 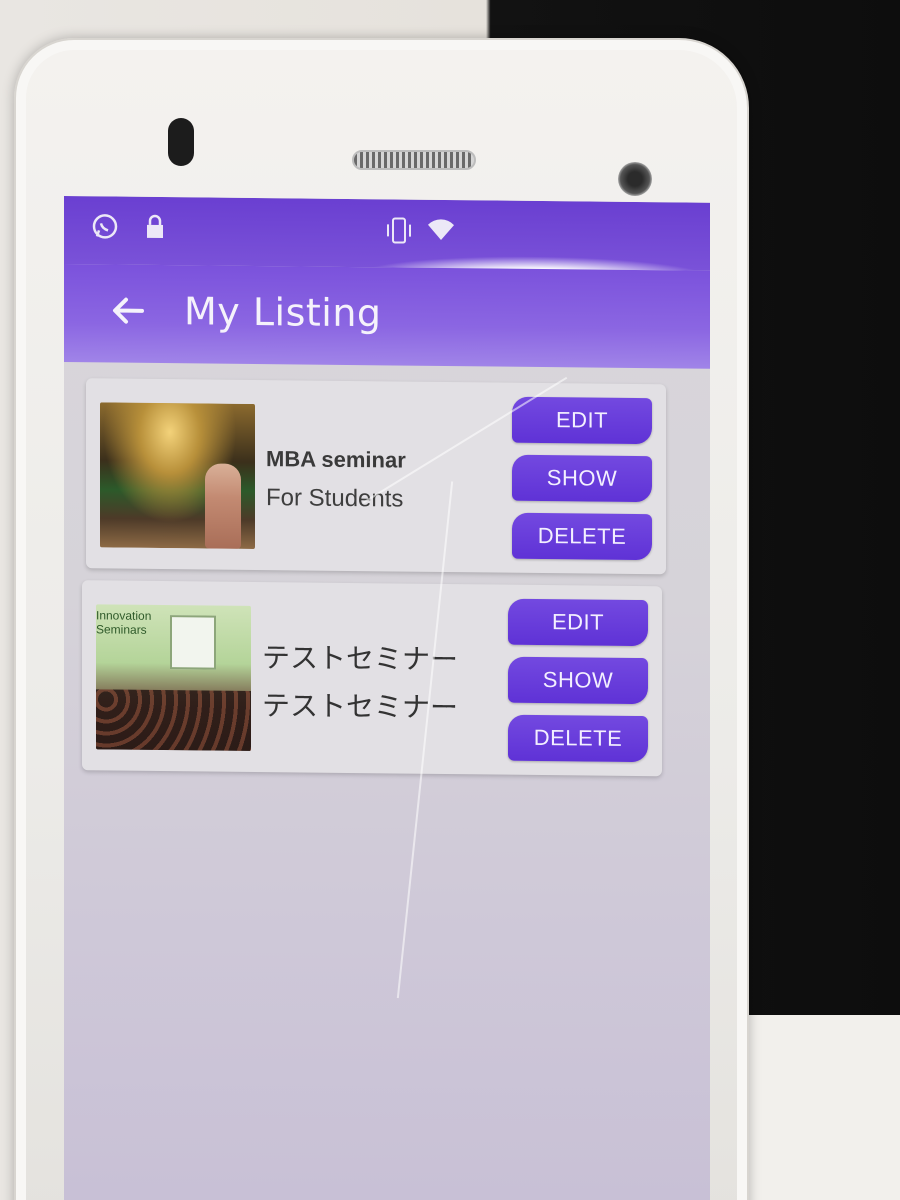 I want to click on front-camera, so click(x=635, y=179).